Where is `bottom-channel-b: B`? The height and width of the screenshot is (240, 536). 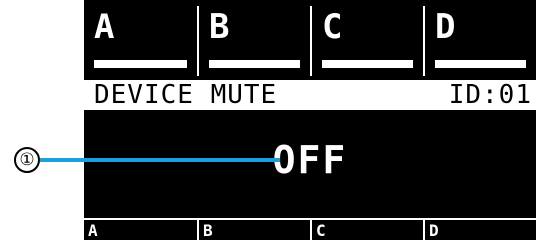
bottom-channel-b: B is located at coordinates (253, 229).